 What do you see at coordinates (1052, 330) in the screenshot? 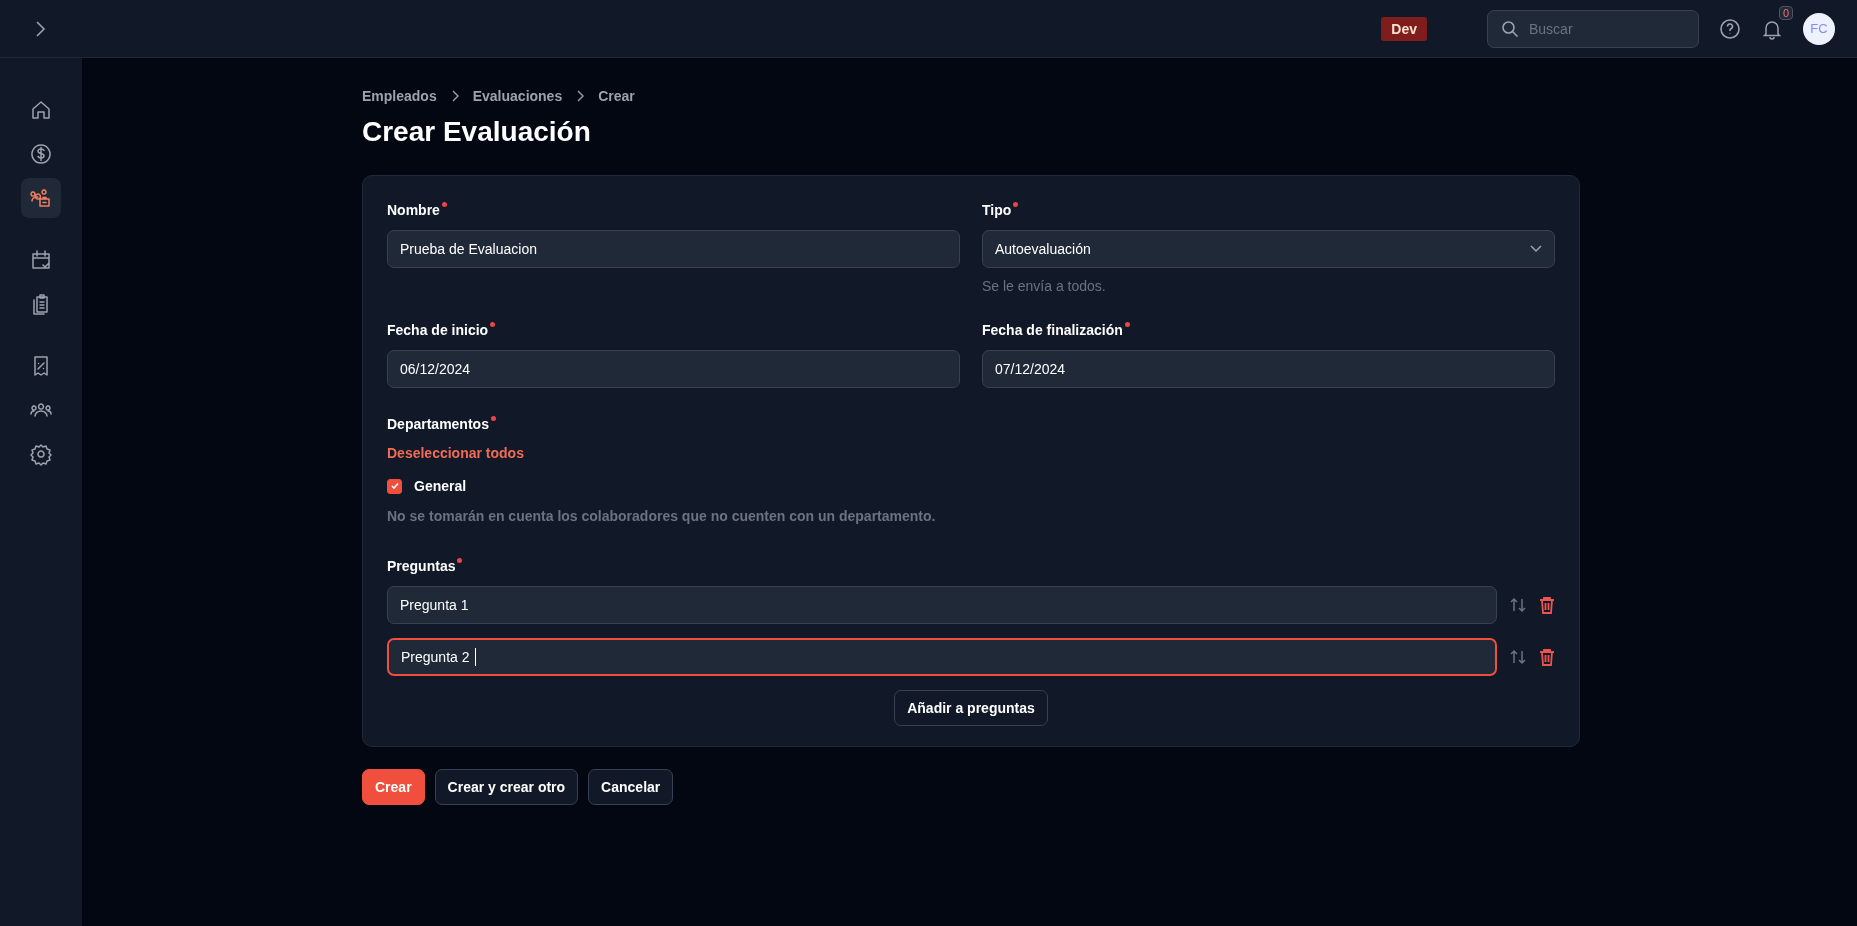
I see `field-label: Fecha de finalización` at bounding box center [1052, 330].